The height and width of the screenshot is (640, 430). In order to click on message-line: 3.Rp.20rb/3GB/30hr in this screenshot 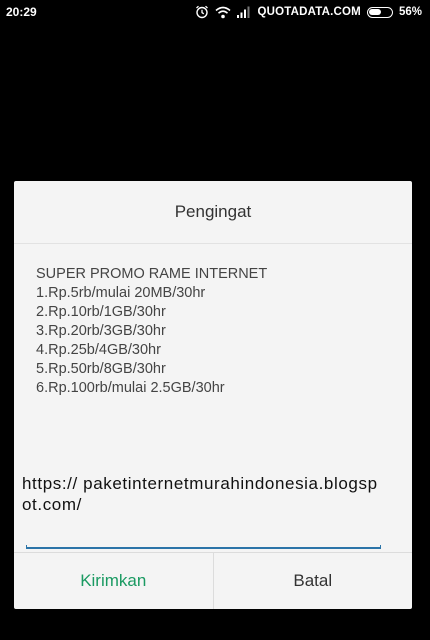, I will do `click(101, 331)`.